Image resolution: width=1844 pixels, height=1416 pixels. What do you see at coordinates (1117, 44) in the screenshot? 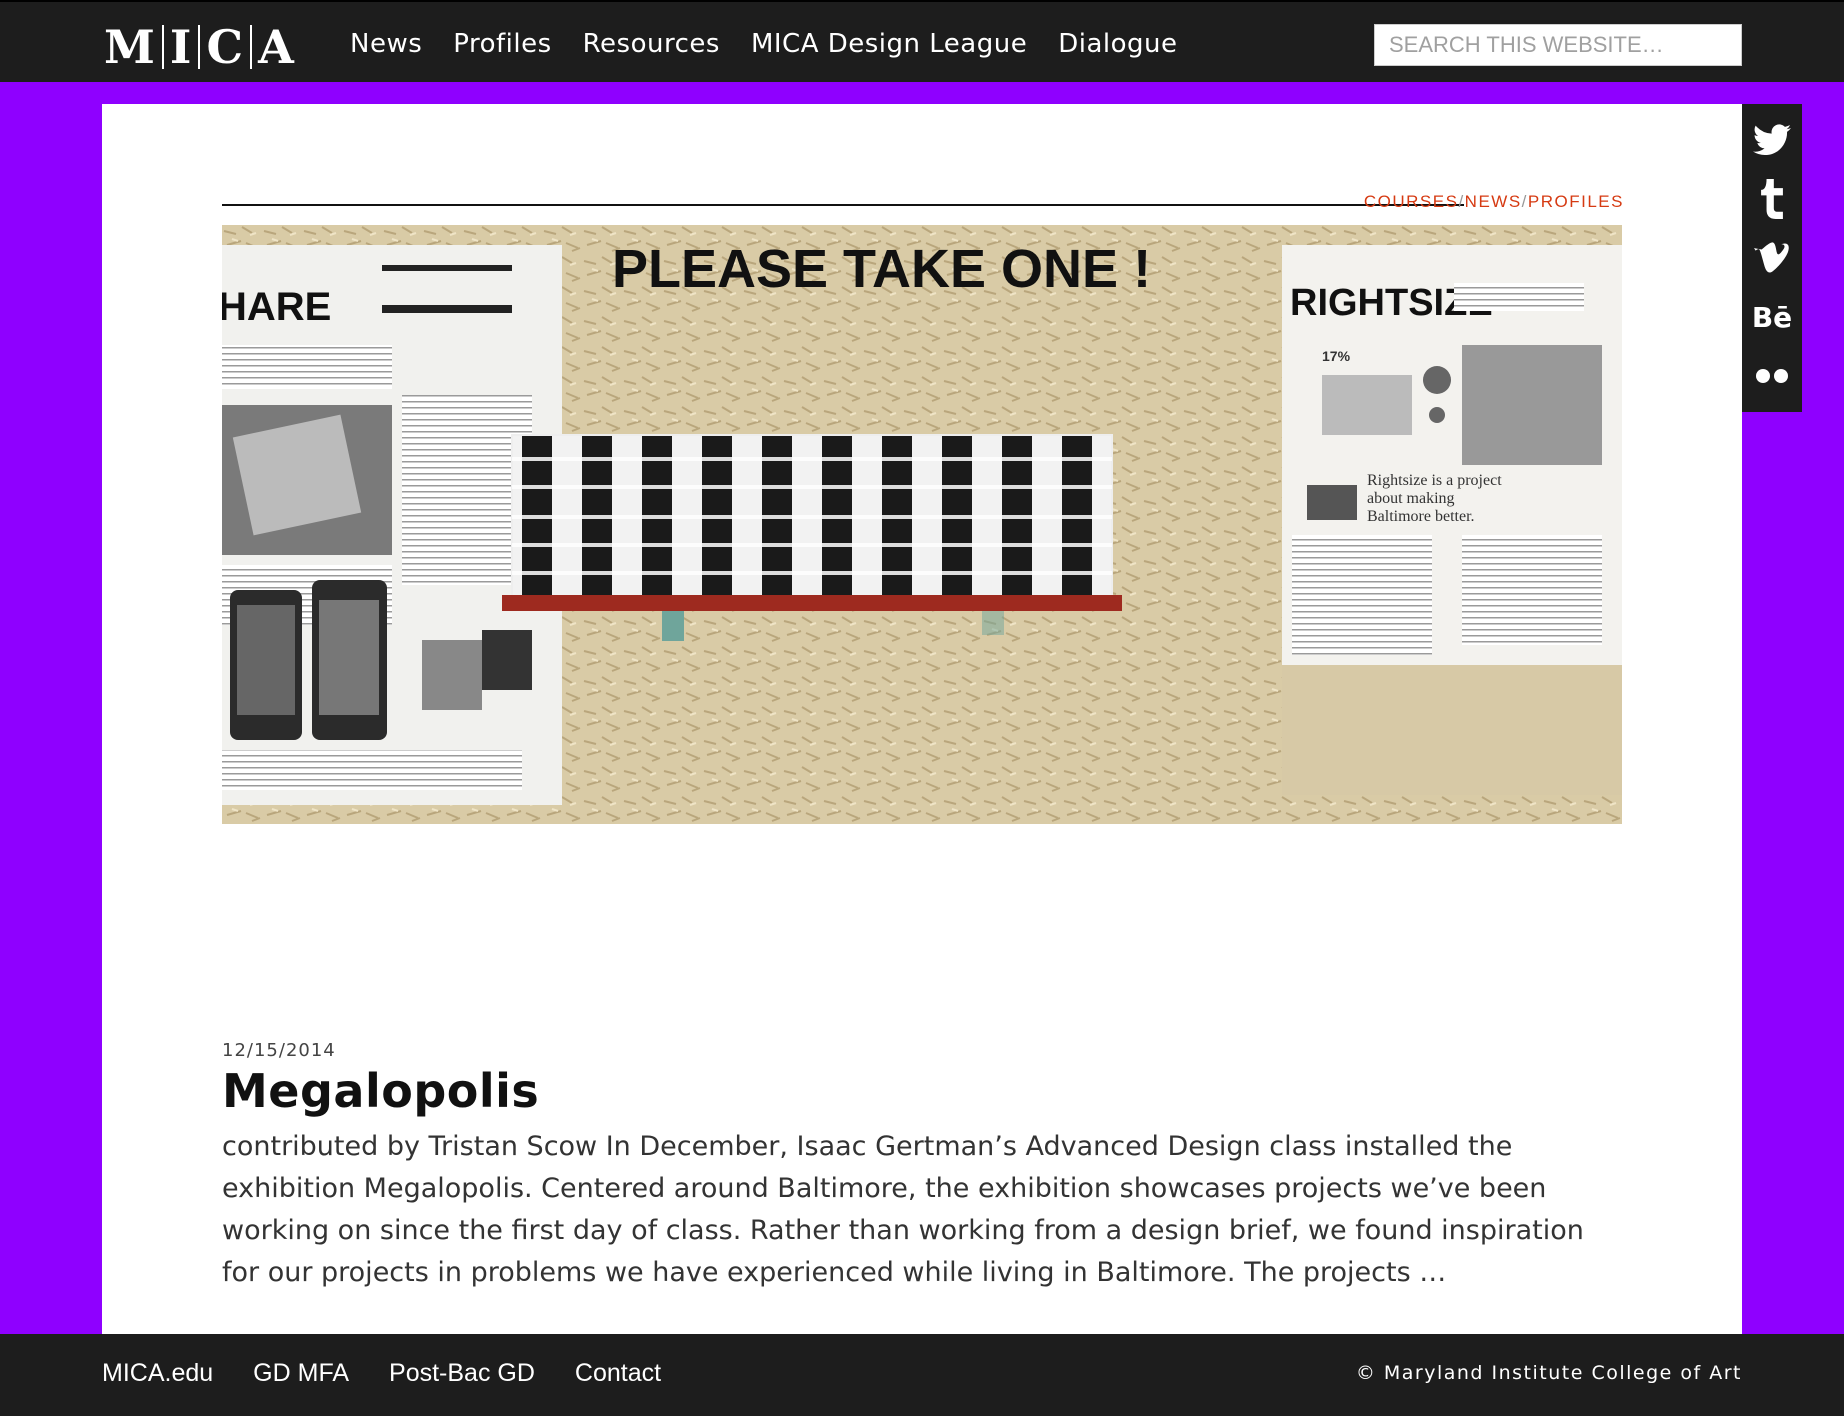
I see `nav-dialogue: Dialogue` at bounding box center [1117, 44].